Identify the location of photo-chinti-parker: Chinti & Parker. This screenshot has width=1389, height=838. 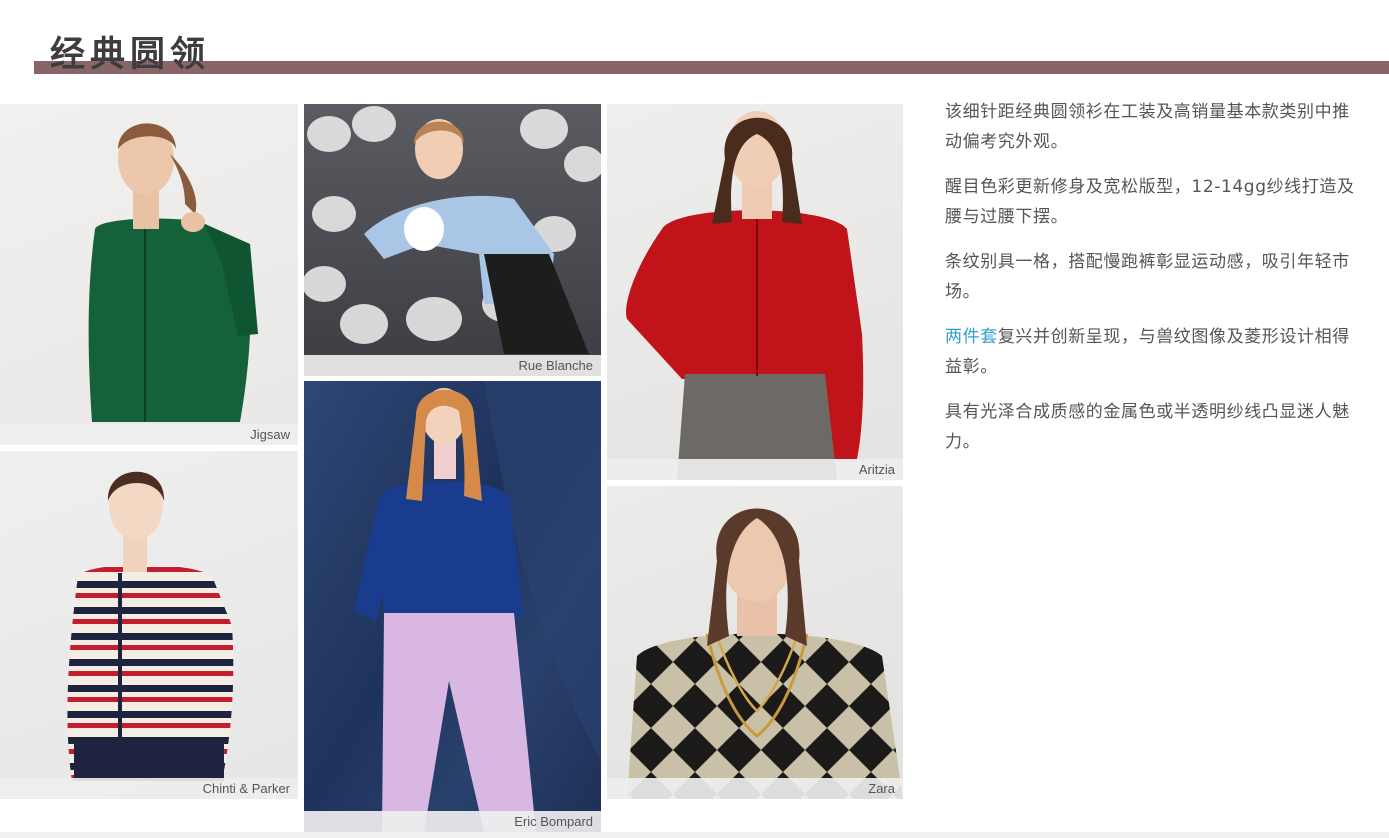
(149, 625).